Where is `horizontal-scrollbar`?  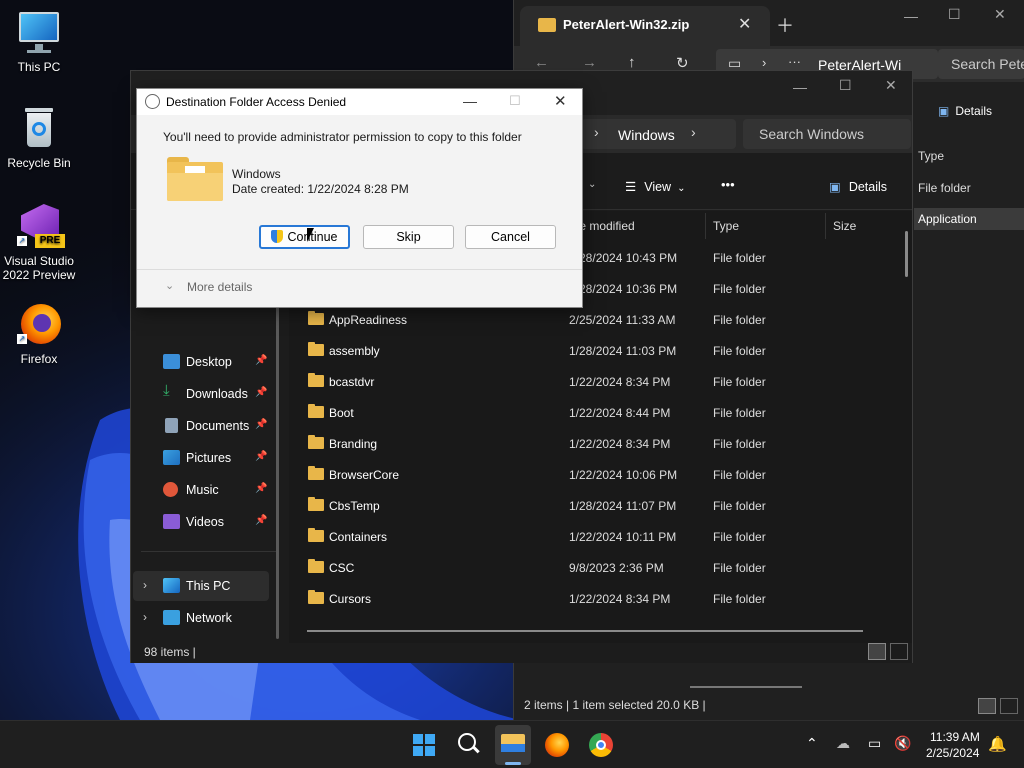
horizontal-scrollbar is located at coordinates (585, 631).